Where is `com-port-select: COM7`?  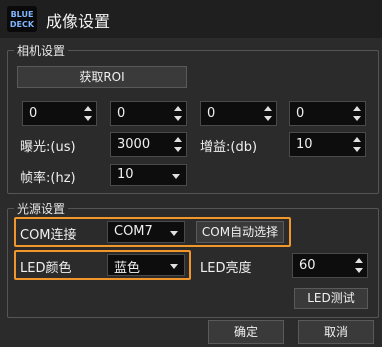
com-port-select: COM7 is located at coordinates (146, 232).